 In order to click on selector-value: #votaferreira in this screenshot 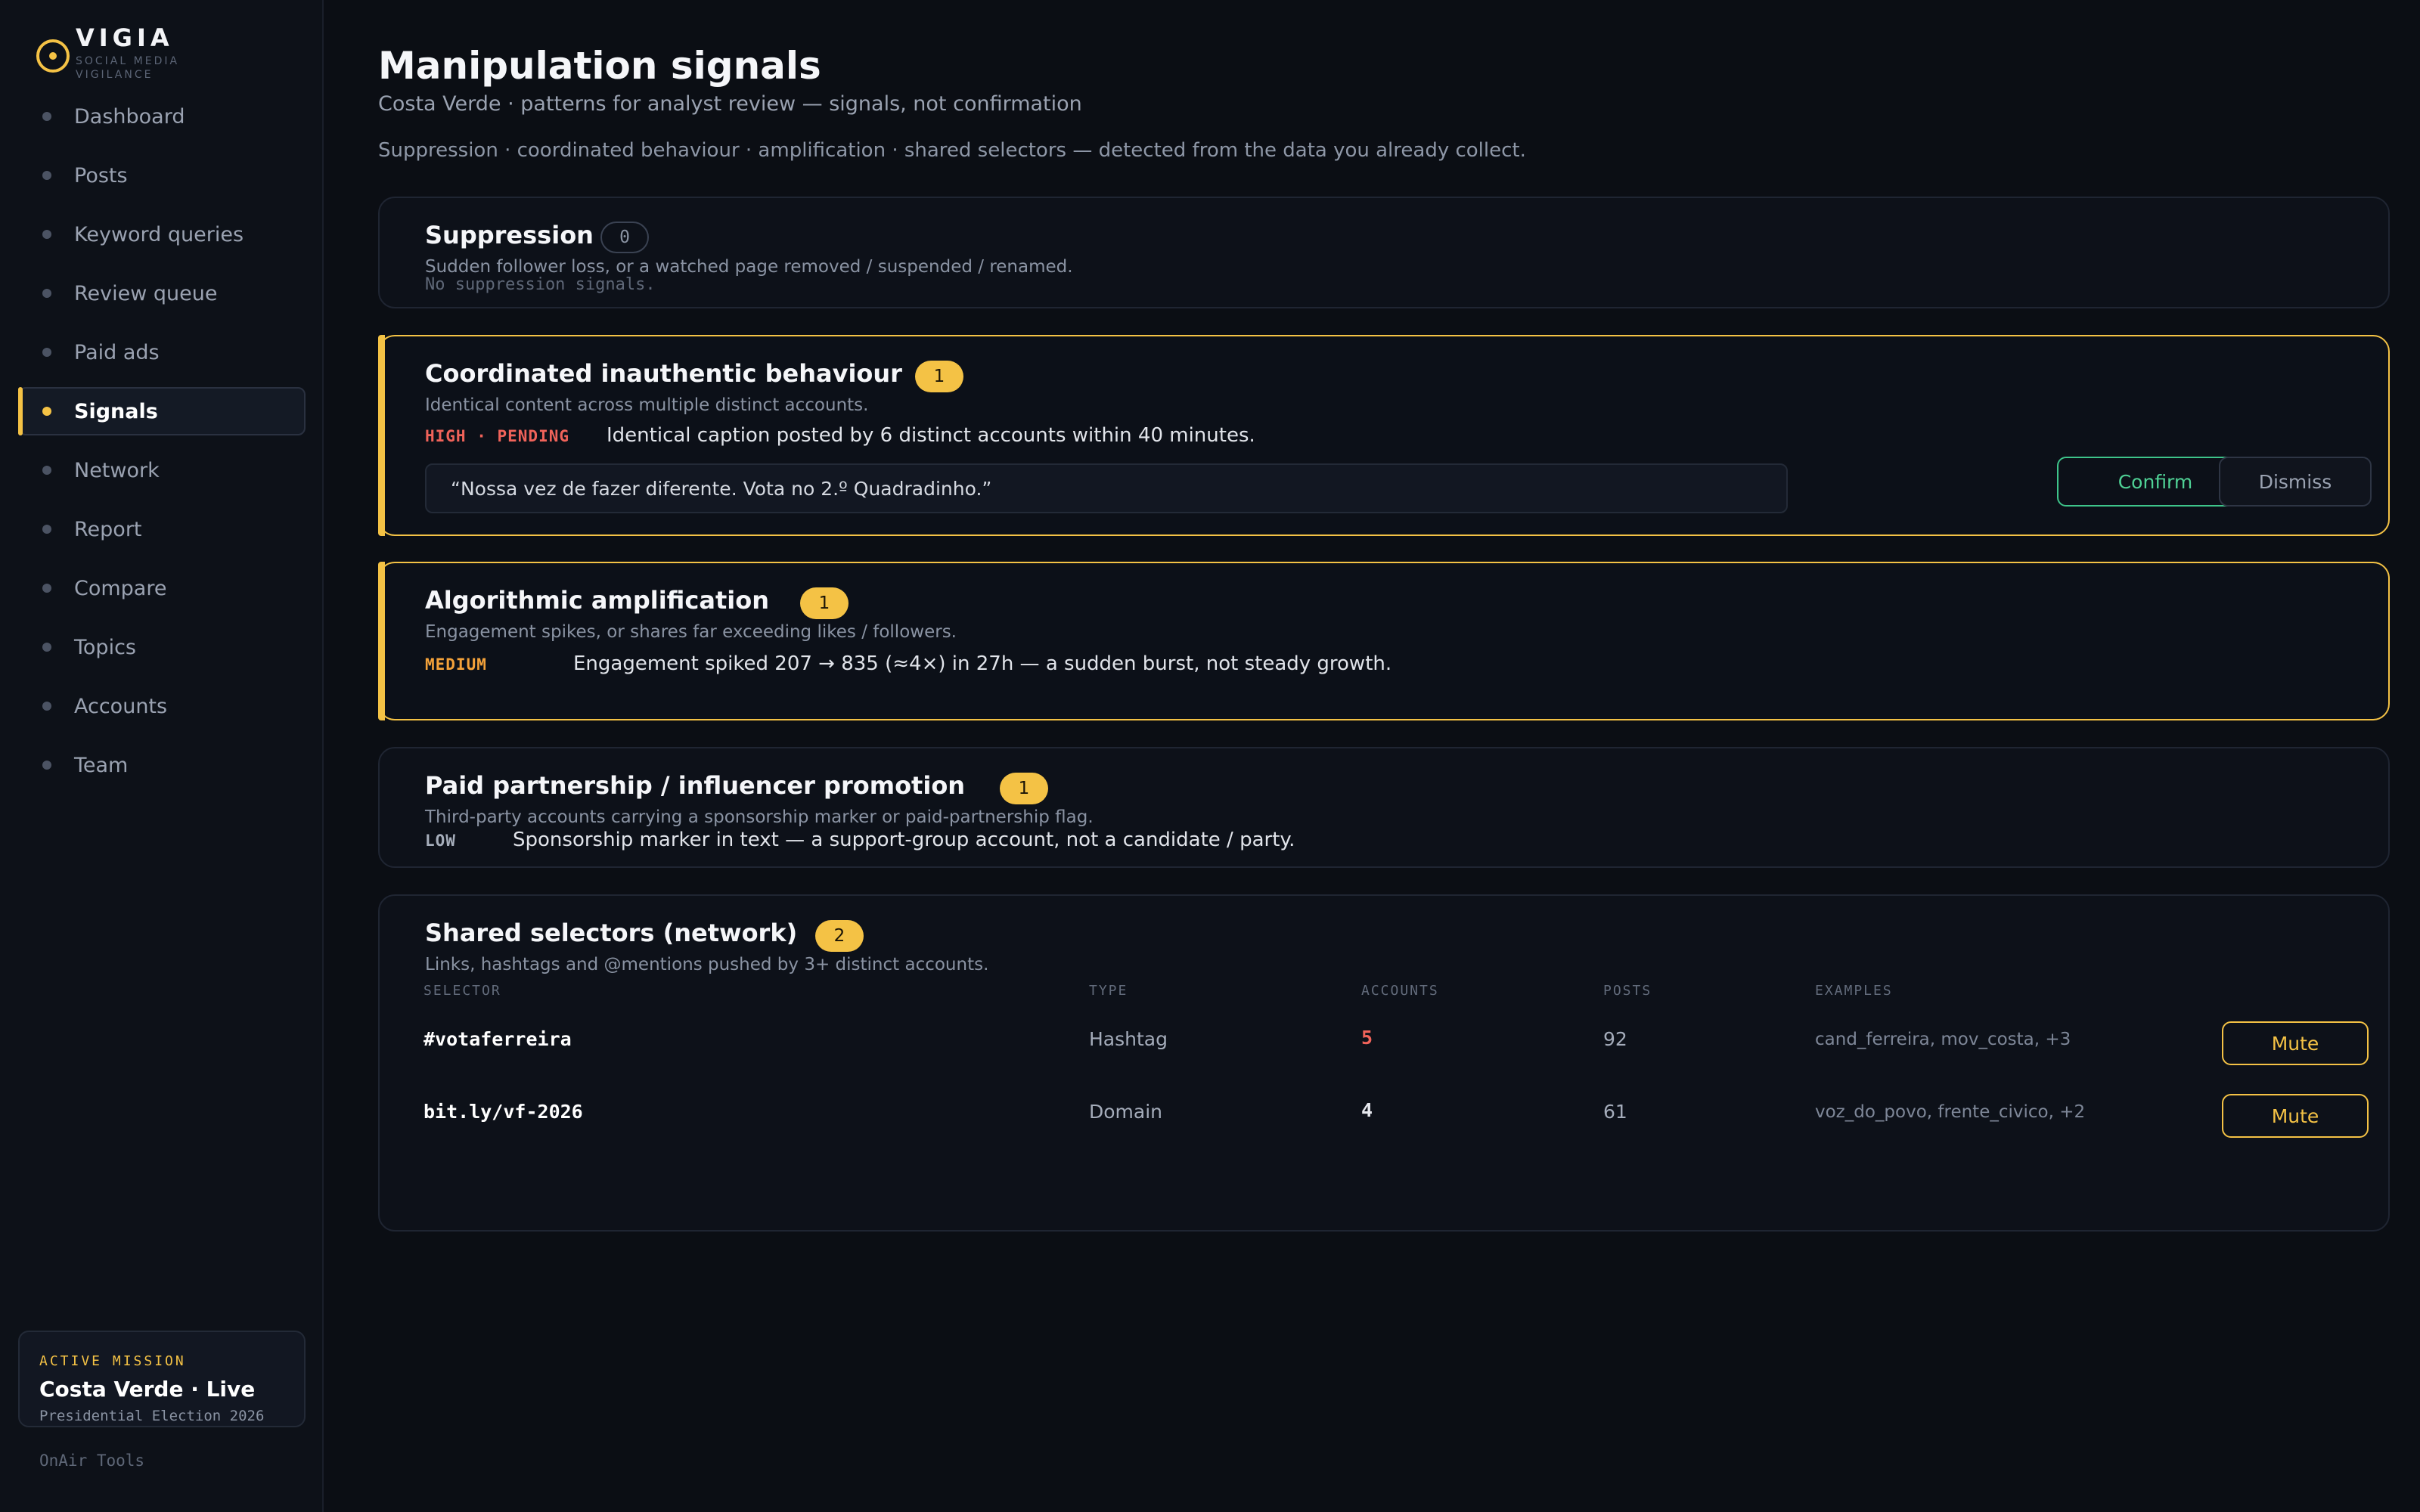, I will do `click(498, 1039)`.